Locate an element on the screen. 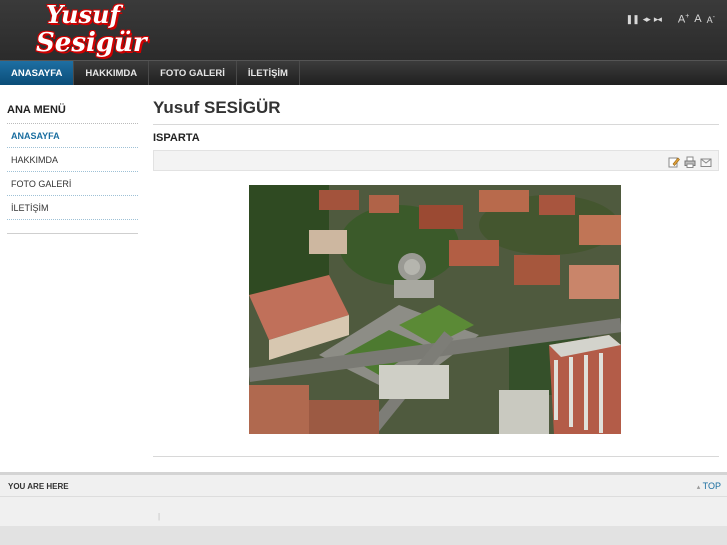 The width and height of the screenshot is (727, 545). footer: YOU ARE HERE ▴ TOP | is located at coordinates (363, 510).